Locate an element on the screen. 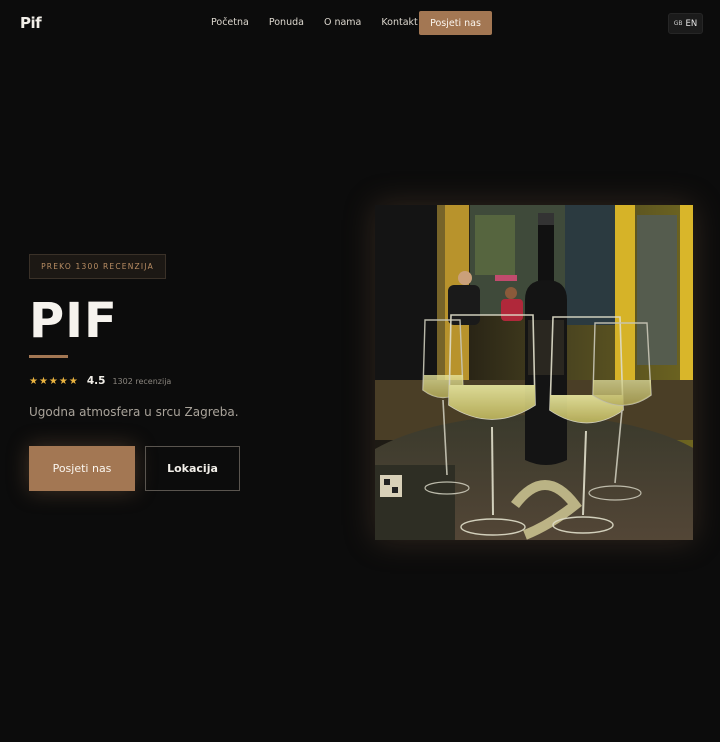 Image resolution: width=720 pixels, height=742 pixels. logo: Pif is located at coordinates (31, 23).